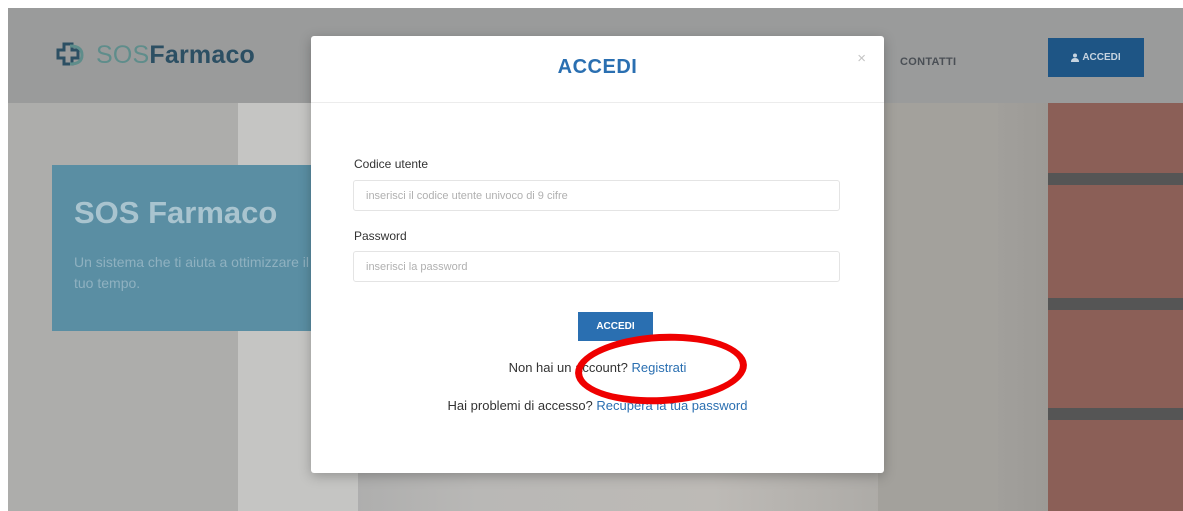  I want to click on problems-text: Hai problemi di accesso?, so click(520, 405).